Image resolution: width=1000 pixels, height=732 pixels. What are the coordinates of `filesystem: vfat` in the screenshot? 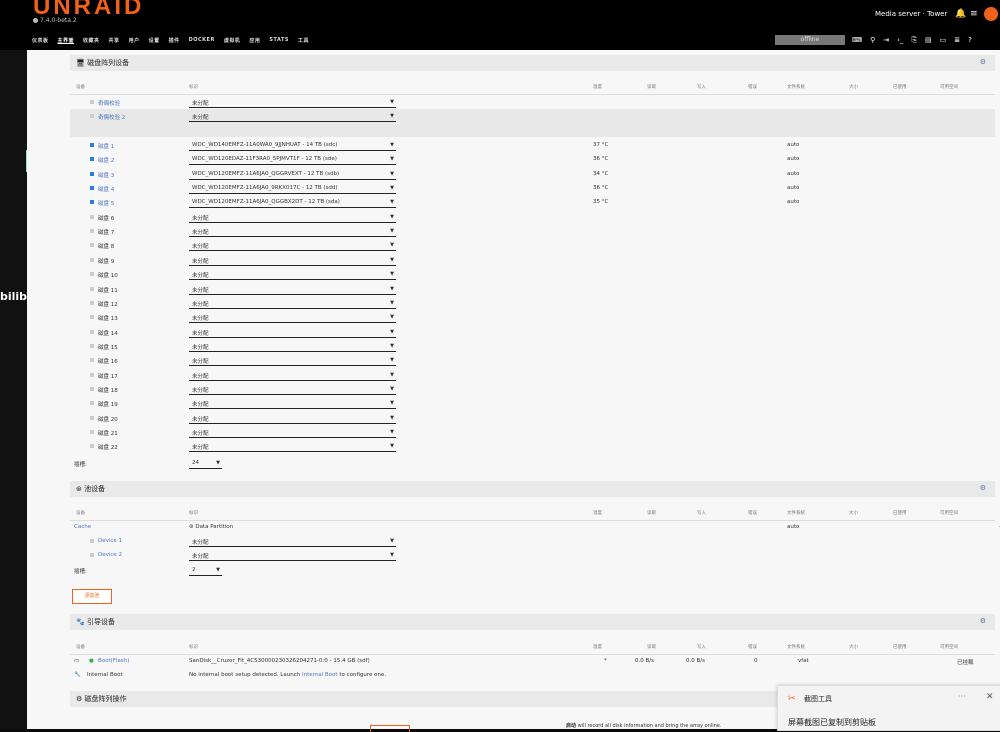 It's located at (803, 661).